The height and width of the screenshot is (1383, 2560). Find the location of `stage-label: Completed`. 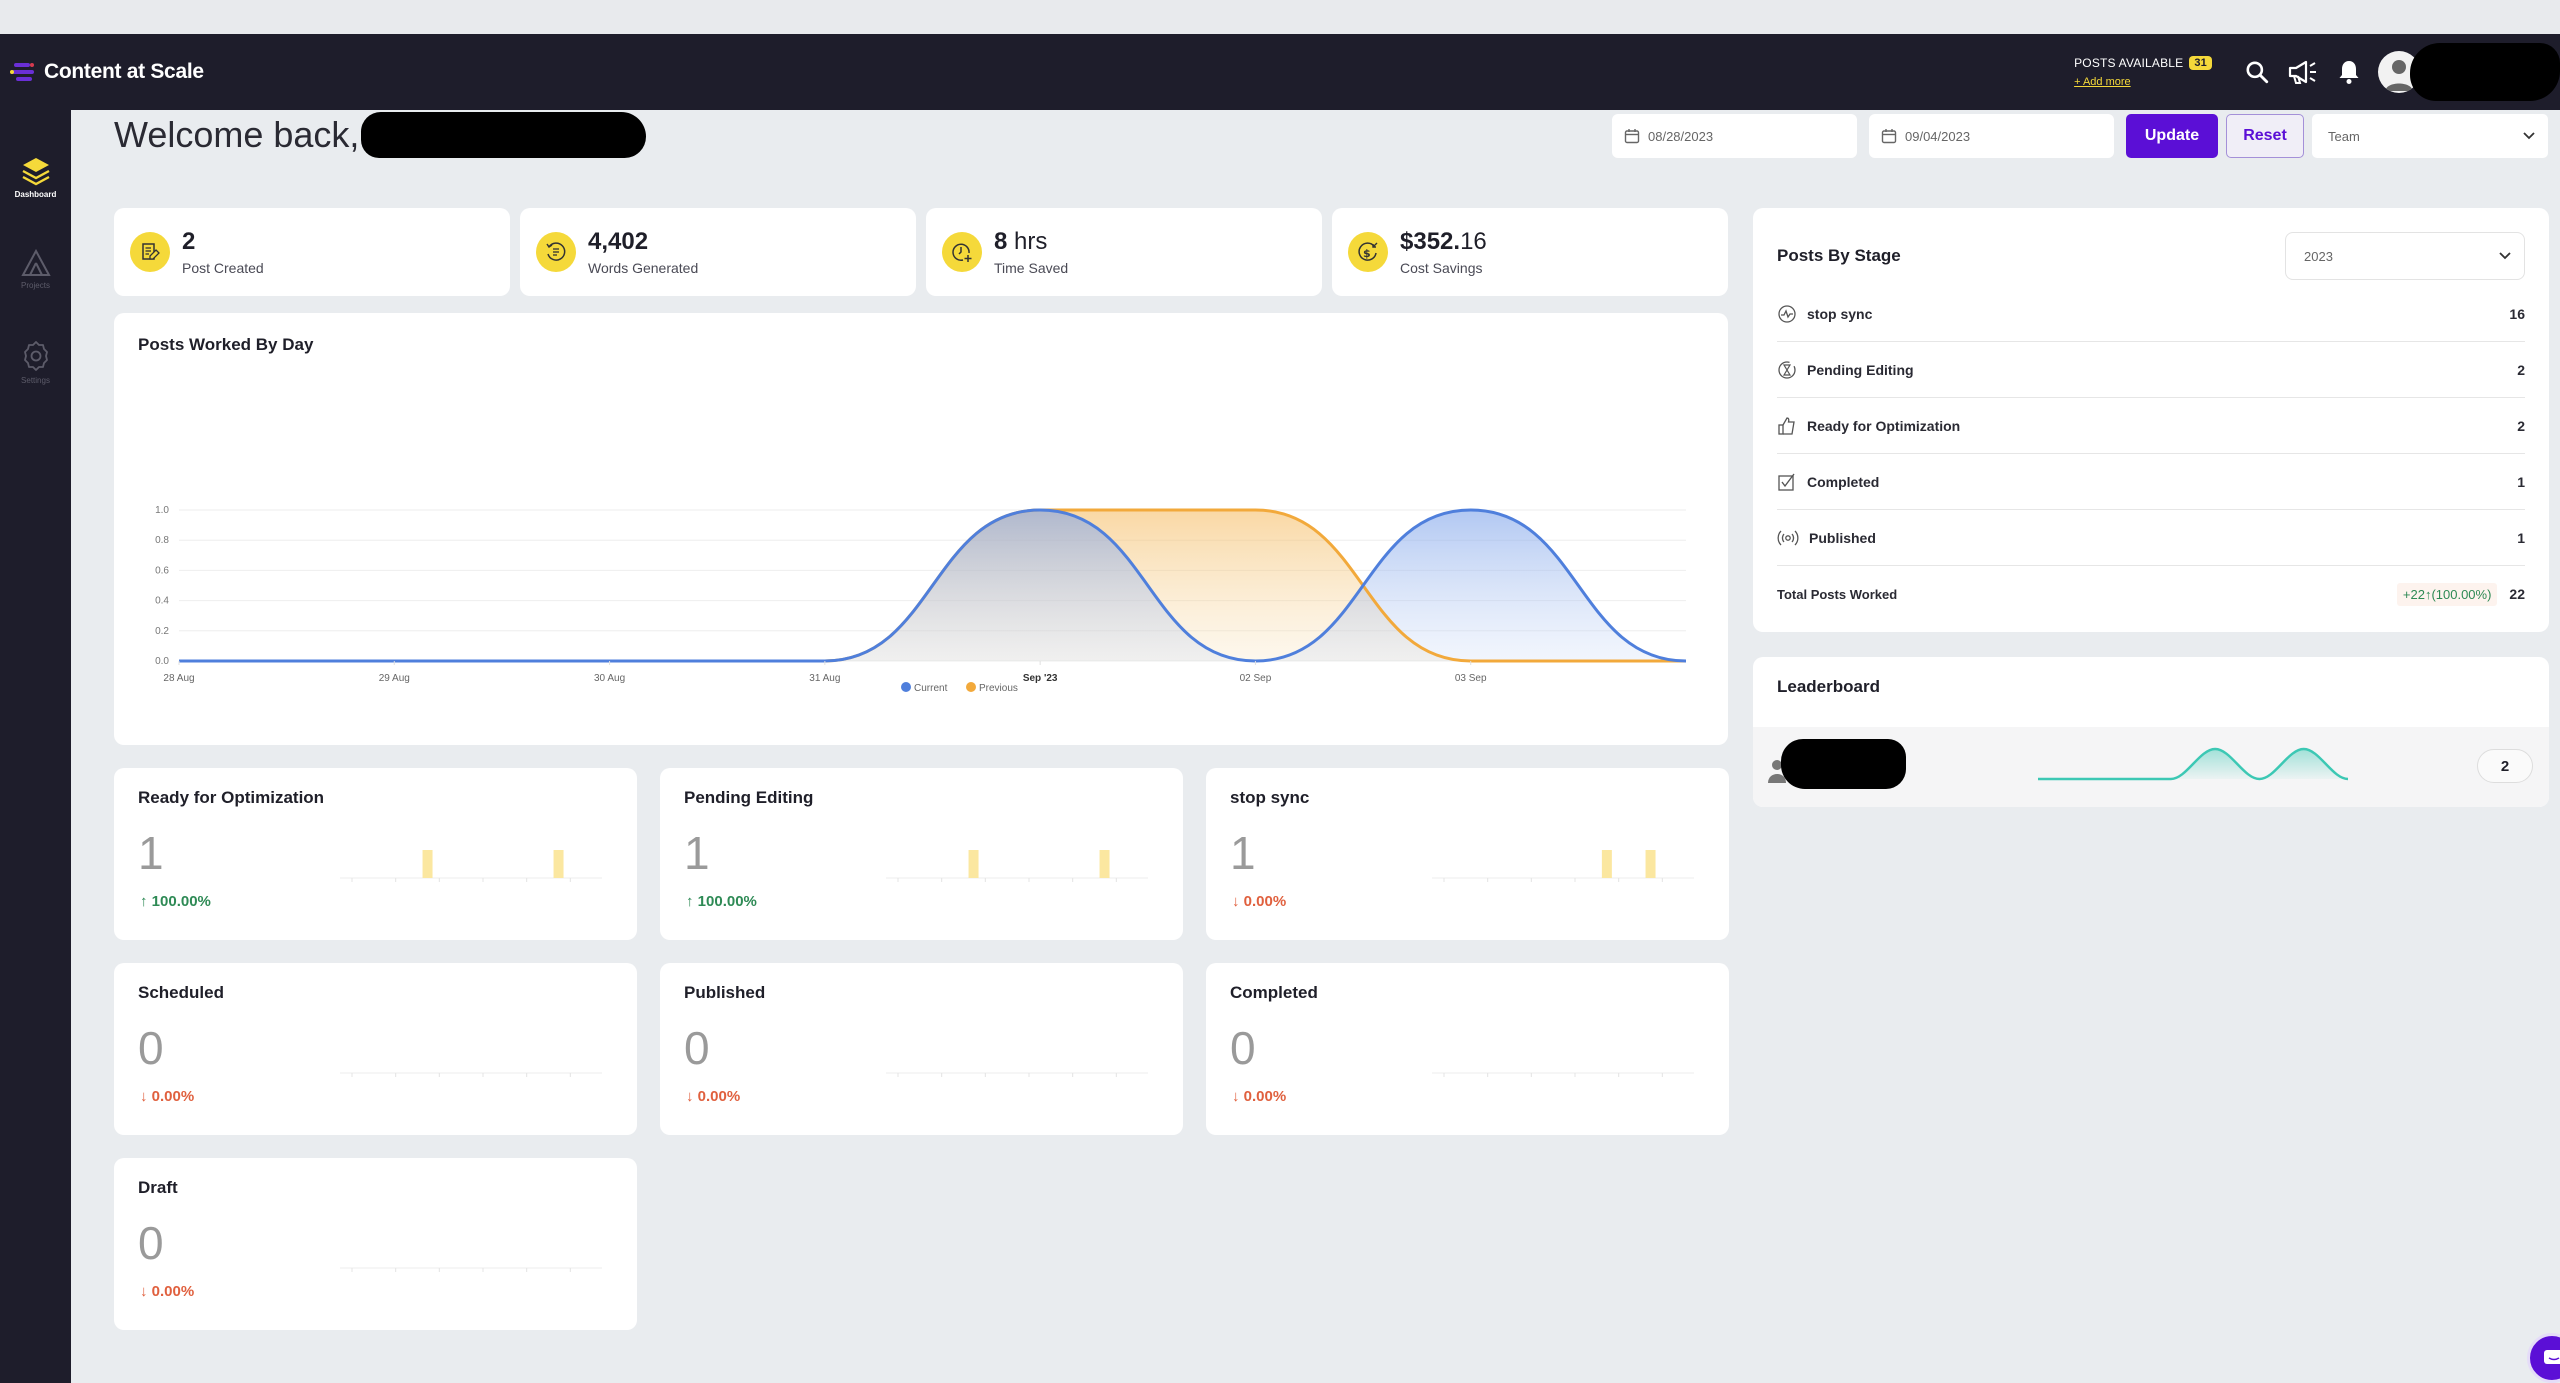

stage-label: Completed is located at coordinates (1843, 481).